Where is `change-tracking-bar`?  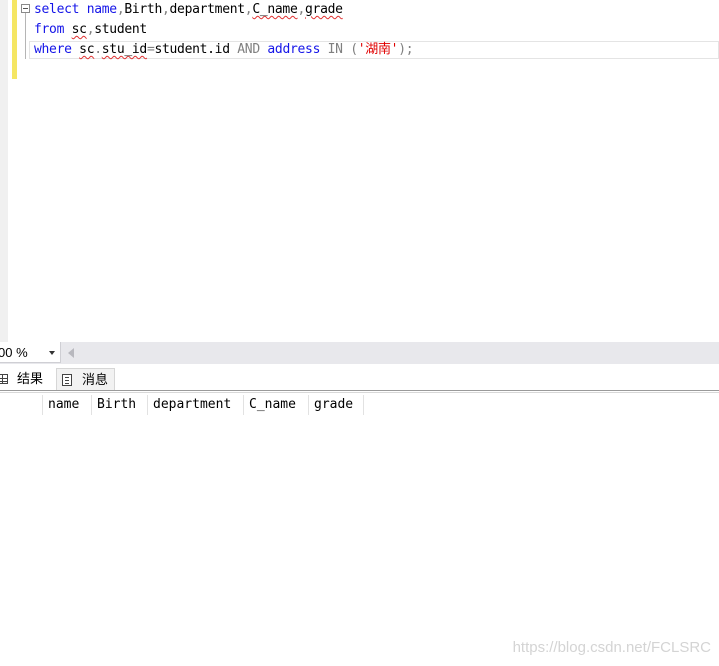 change-tracking-bar is located at coordinates (14, 39).